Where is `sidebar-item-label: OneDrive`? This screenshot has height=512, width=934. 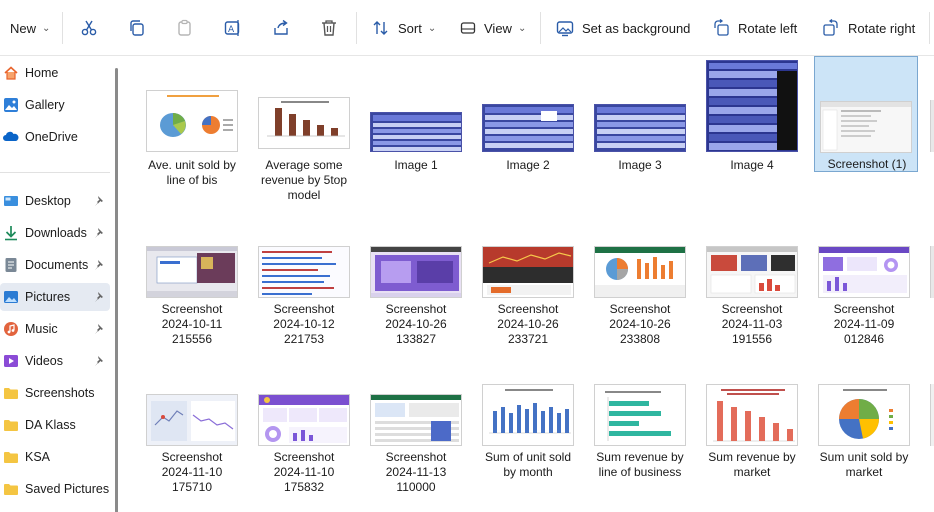 sidebar-item-label: OneDrive is located at coordinates (51, 137).